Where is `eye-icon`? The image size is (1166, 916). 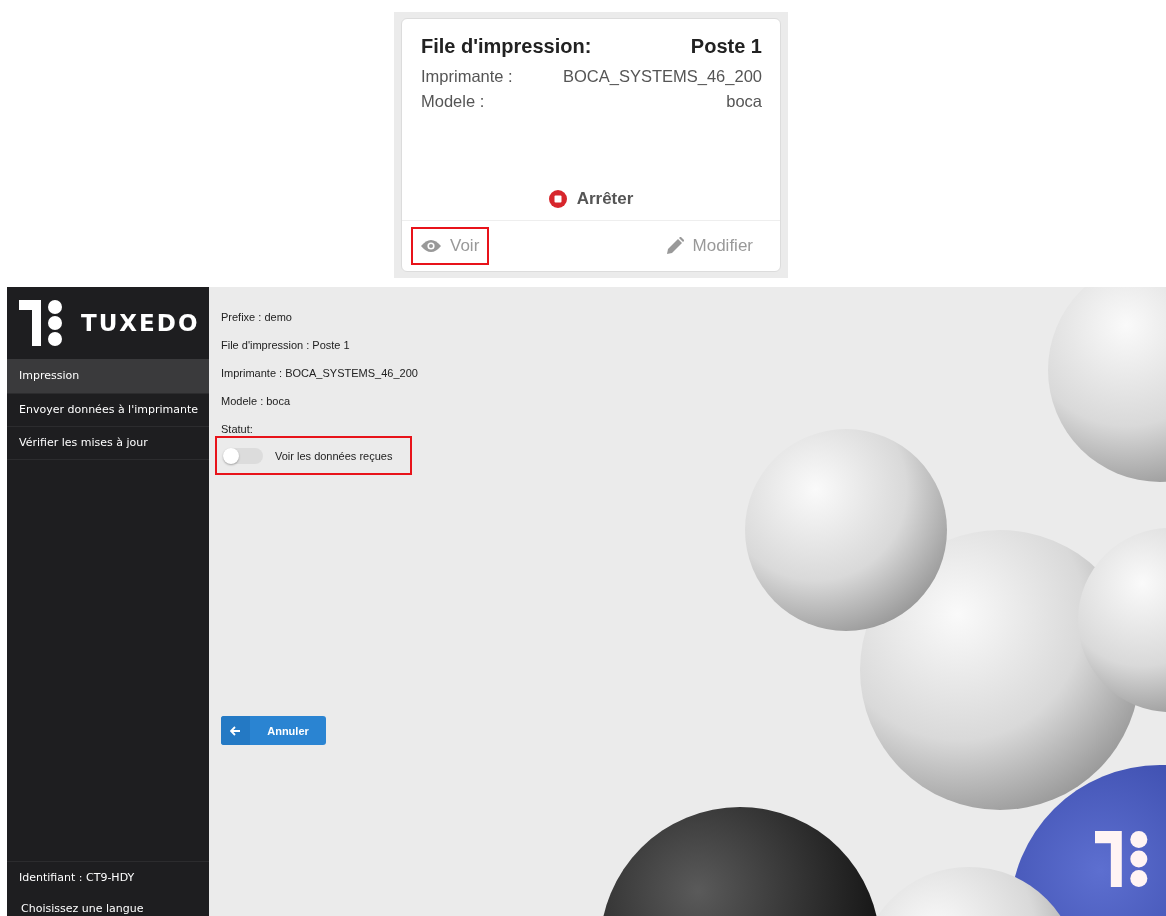 eye-icon is located at coordinates (431, 246).